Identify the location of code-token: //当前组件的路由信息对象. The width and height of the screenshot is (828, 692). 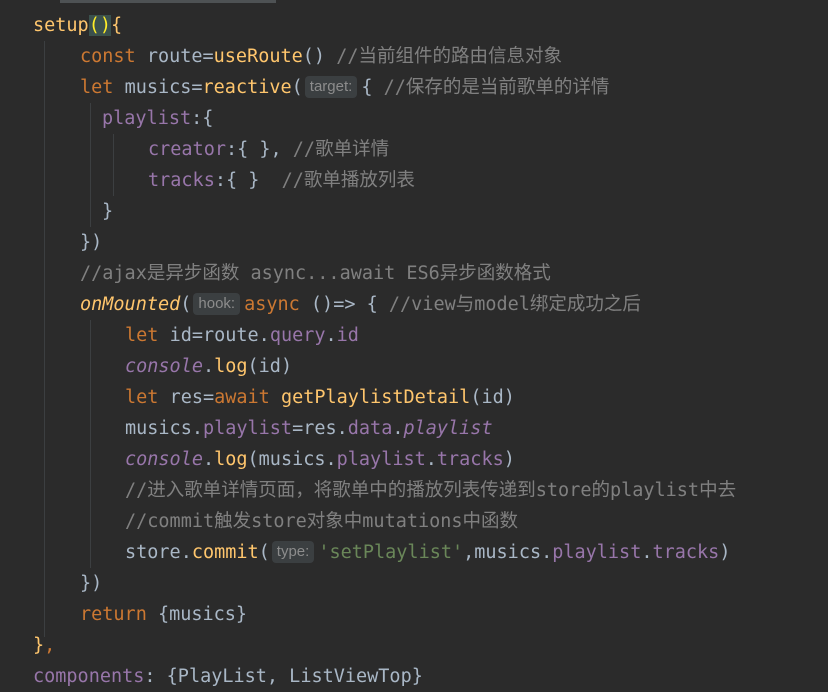
(449, 56).